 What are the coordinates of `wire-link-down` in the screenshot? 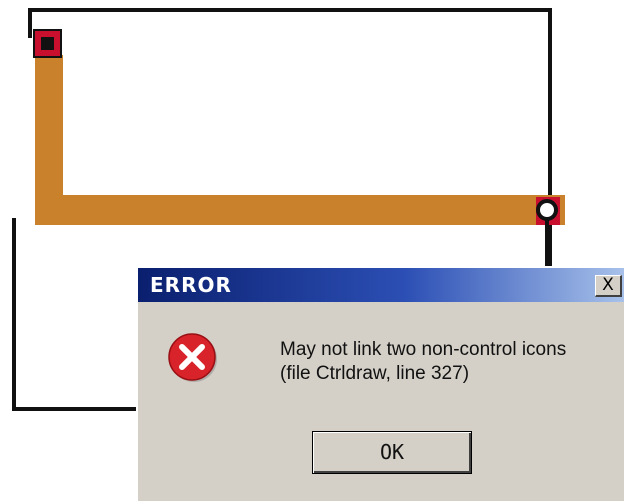 It's located at (547, 248).